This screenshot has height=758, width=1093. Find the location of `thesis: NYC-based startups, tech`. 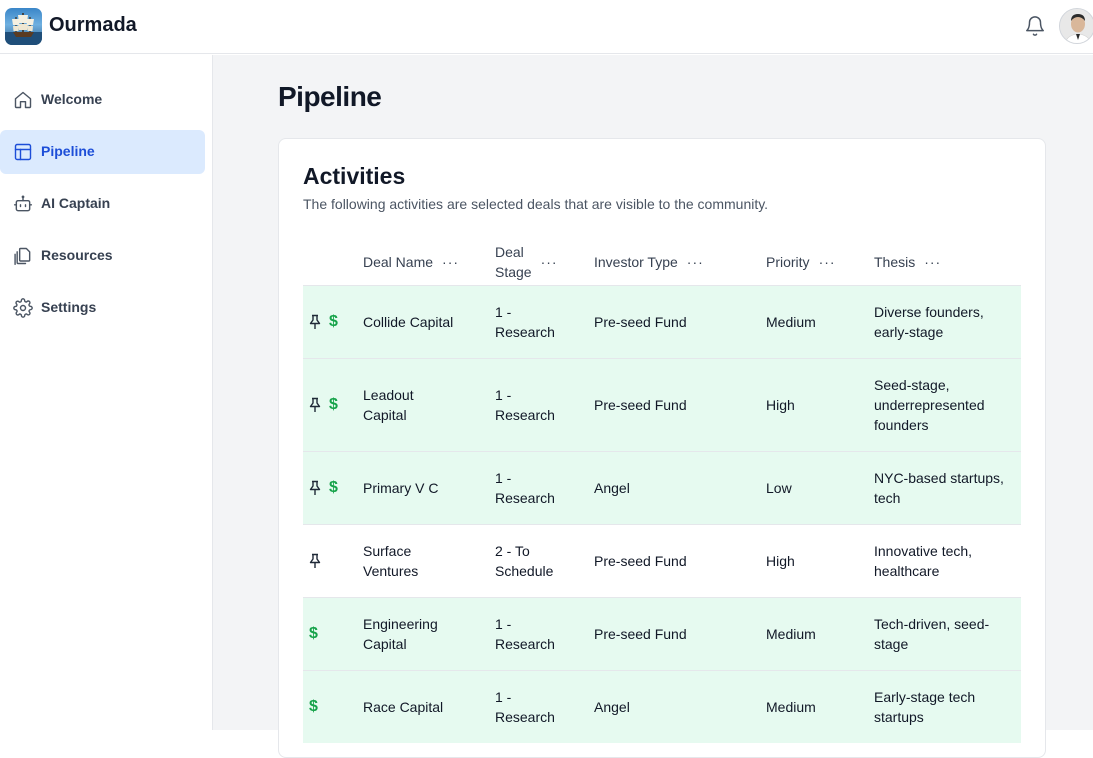

thesis: NYC-based startups, tech is located at coordinates (939, 488).